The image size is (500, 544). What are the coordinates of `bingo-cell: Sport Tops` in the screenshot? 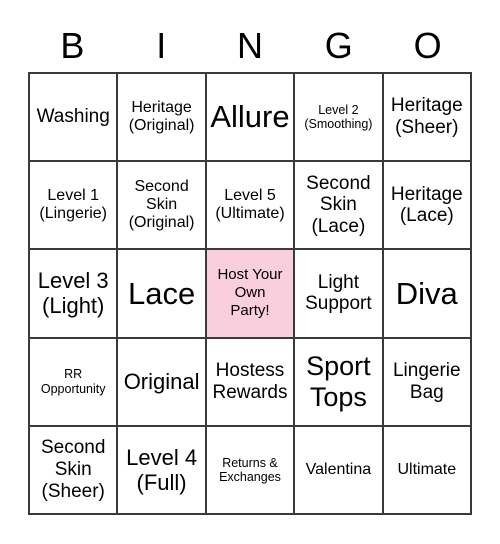 It's located at (339, 382).